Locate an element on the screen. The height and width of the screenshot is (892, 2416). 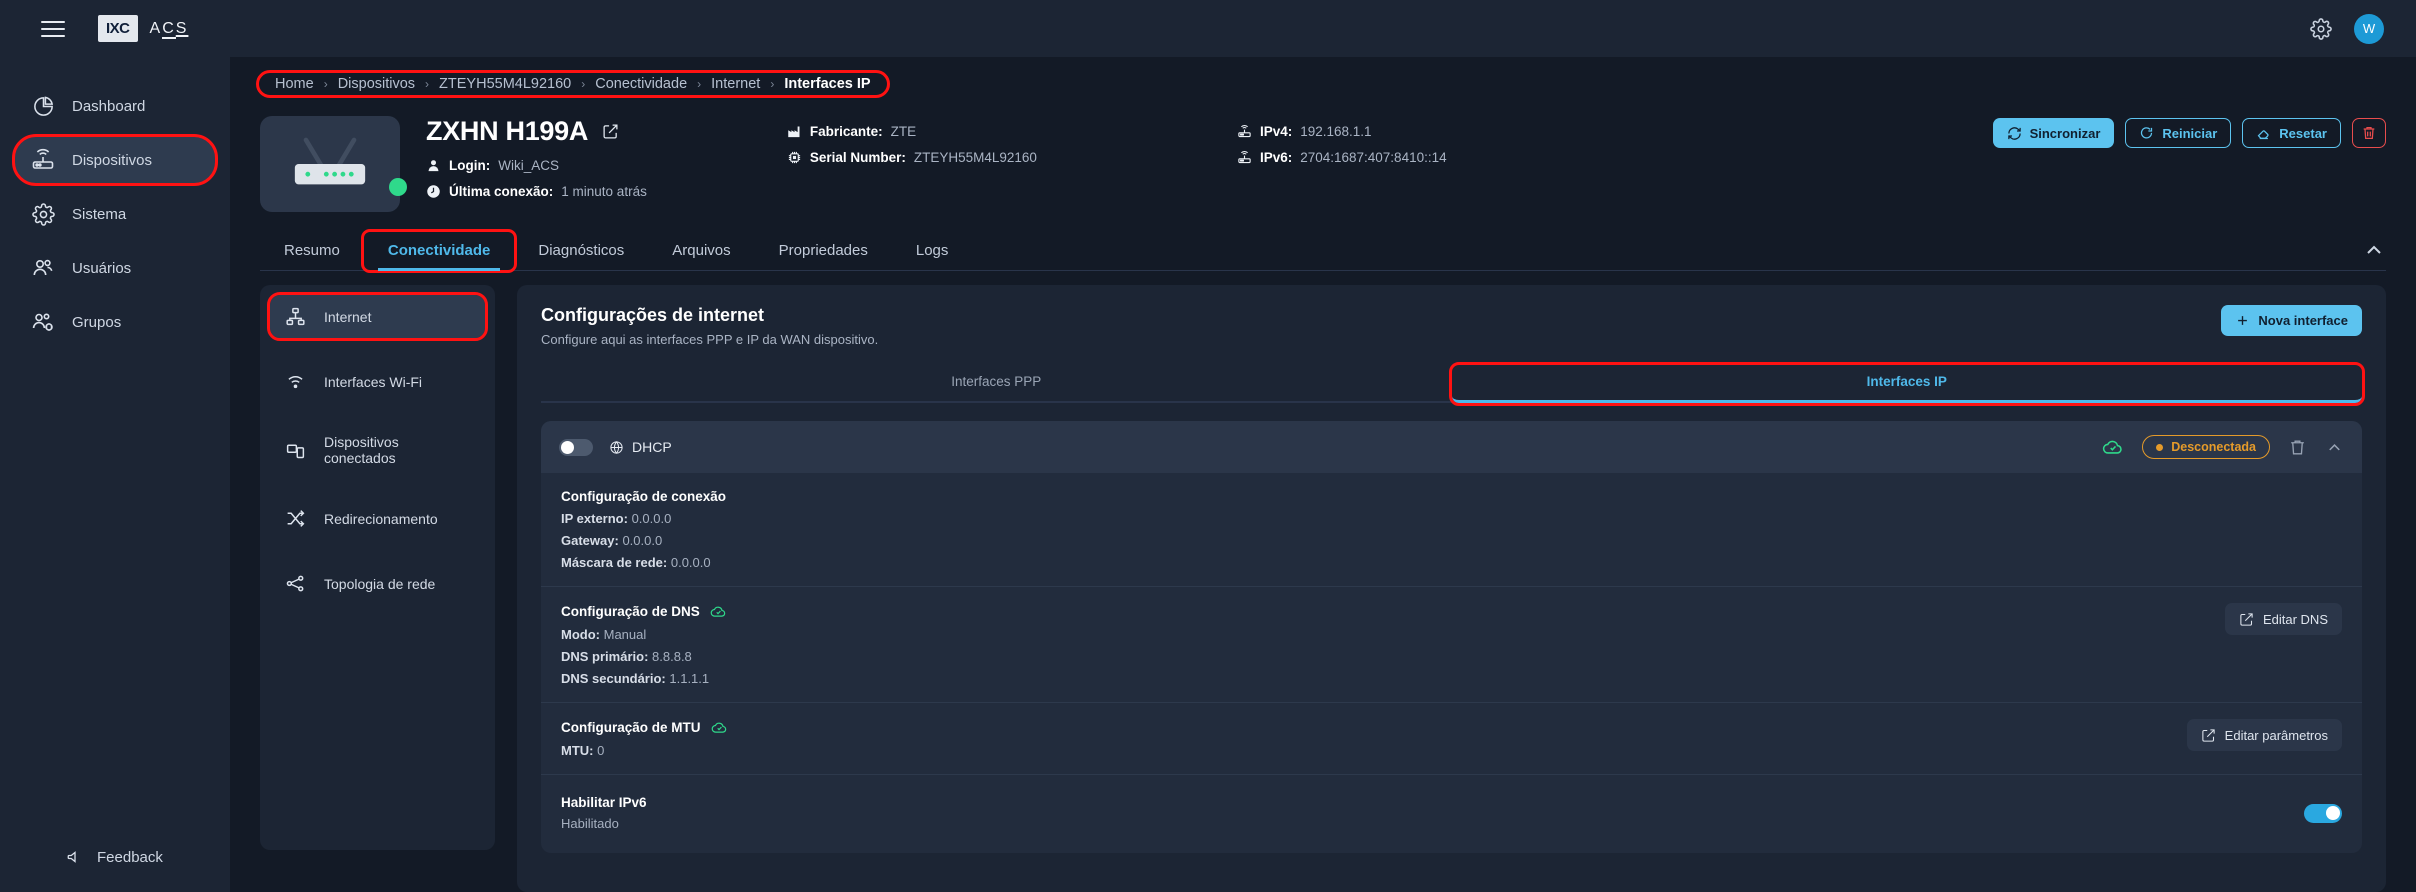
delete-device-button is located at coordinates (2369, 133).